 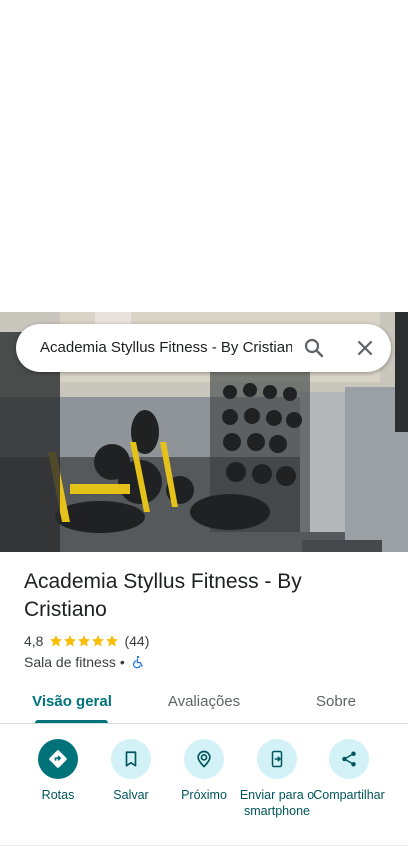 What do you see at coordinates (131, 759) in the screenshot?
I see `bookmark-icon` at bounding box center [131, 759].